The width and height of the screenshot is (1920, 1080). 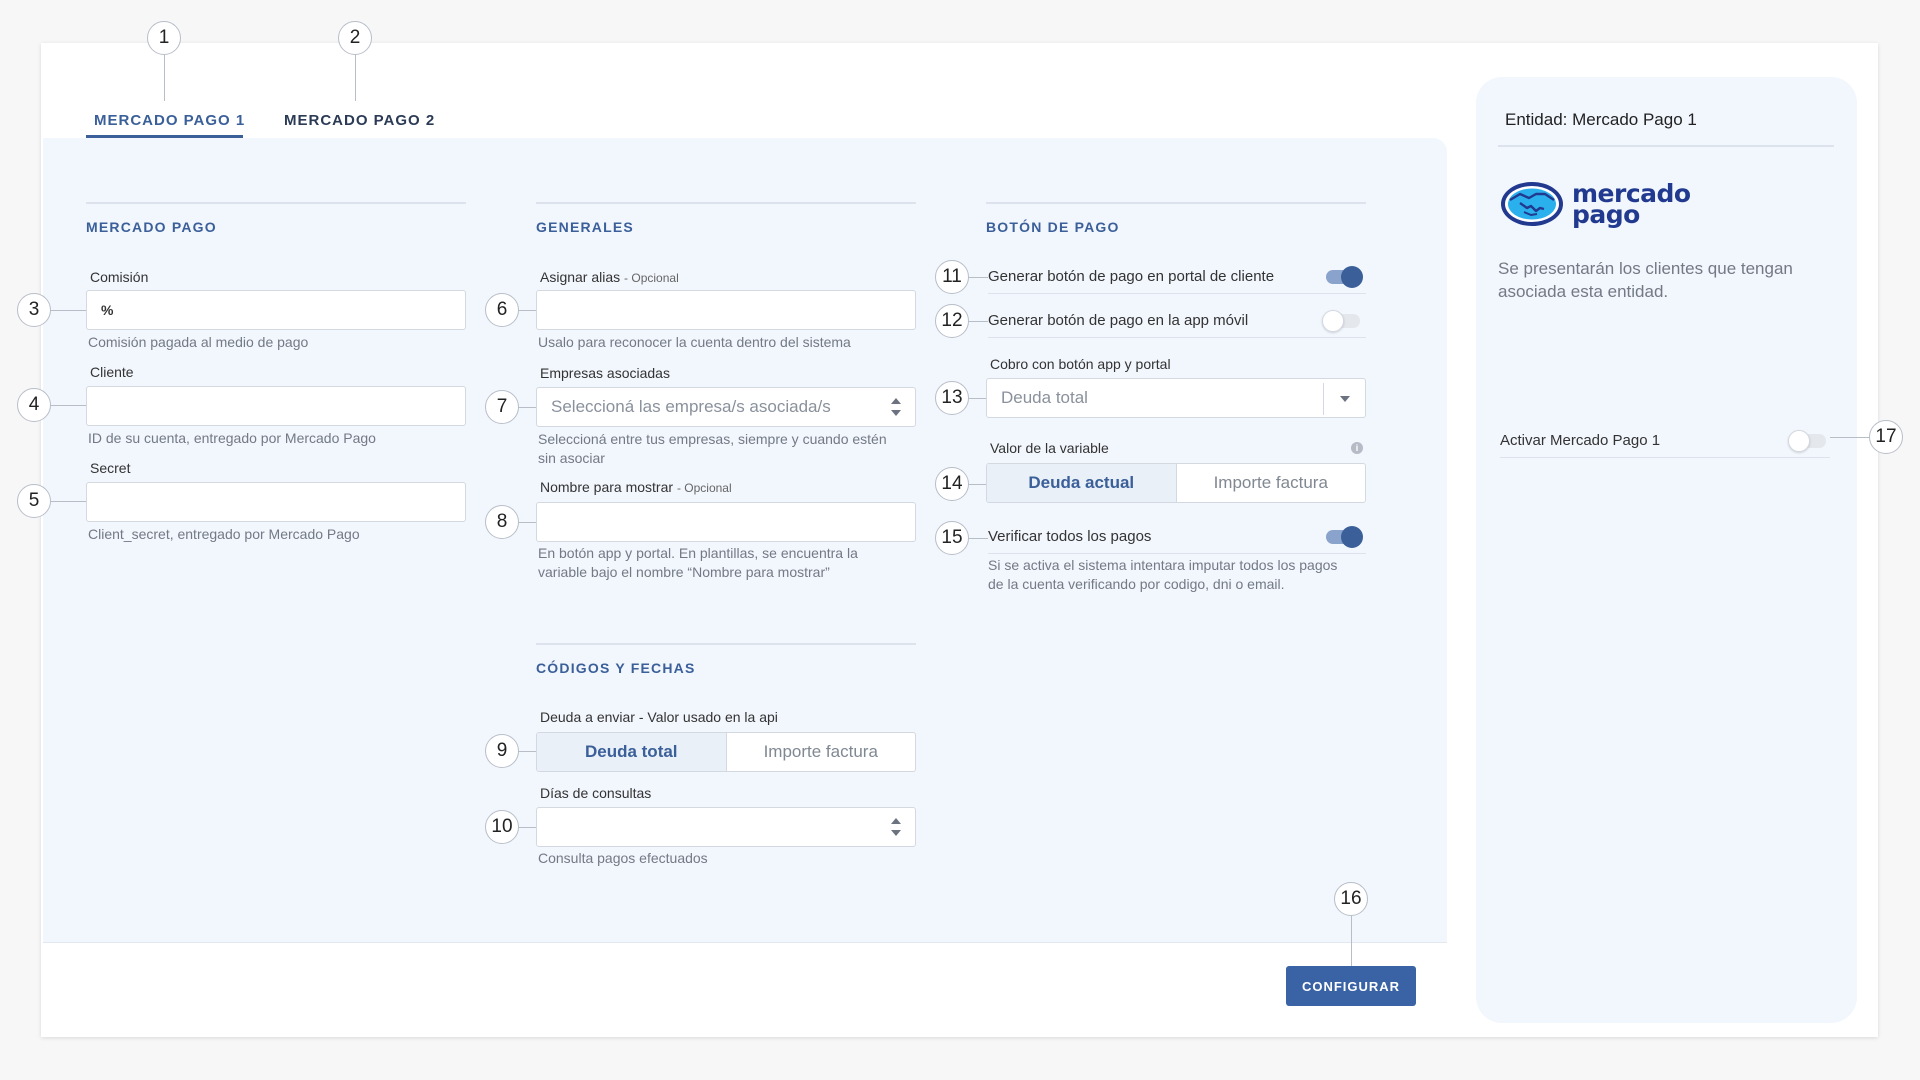 I want to click on section-title-generales: GENERALES, so click(x=585, y=227).